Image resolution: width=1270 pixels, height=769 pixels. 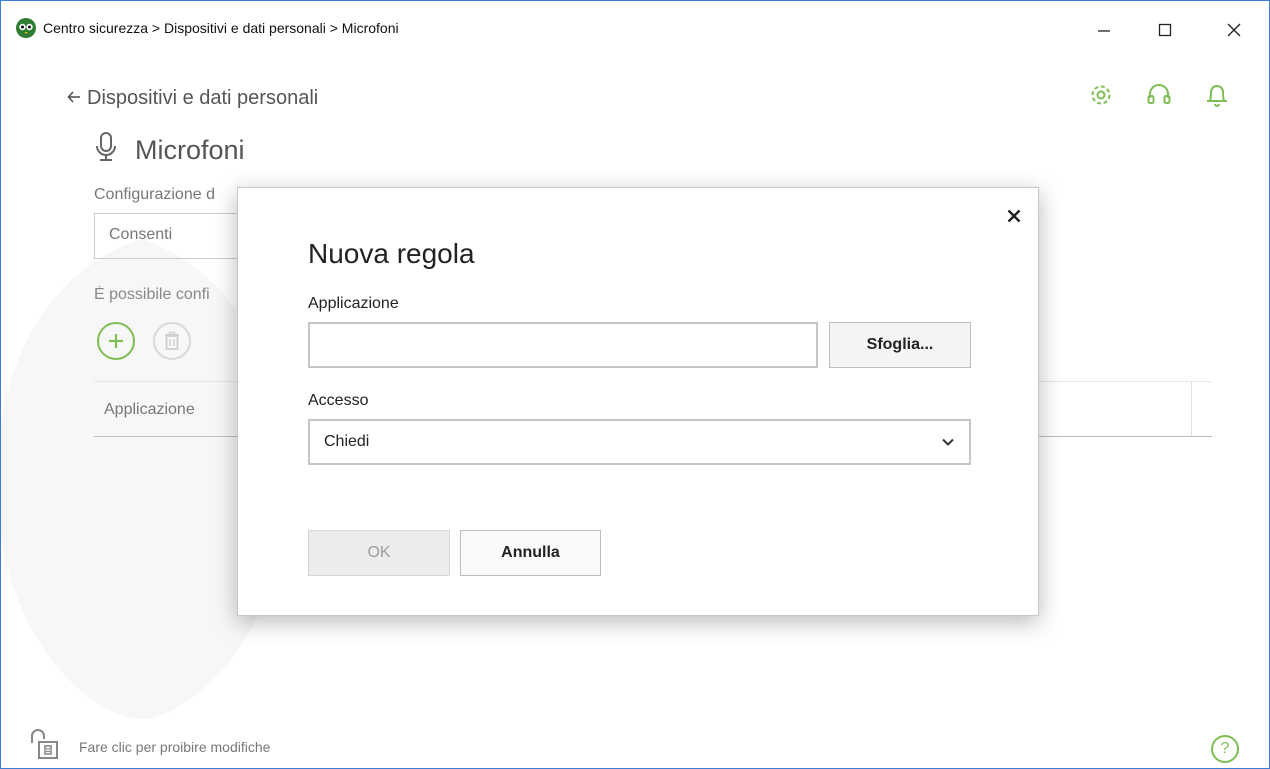 I want to click on delete-rule-button, so click(x=172, y=341).